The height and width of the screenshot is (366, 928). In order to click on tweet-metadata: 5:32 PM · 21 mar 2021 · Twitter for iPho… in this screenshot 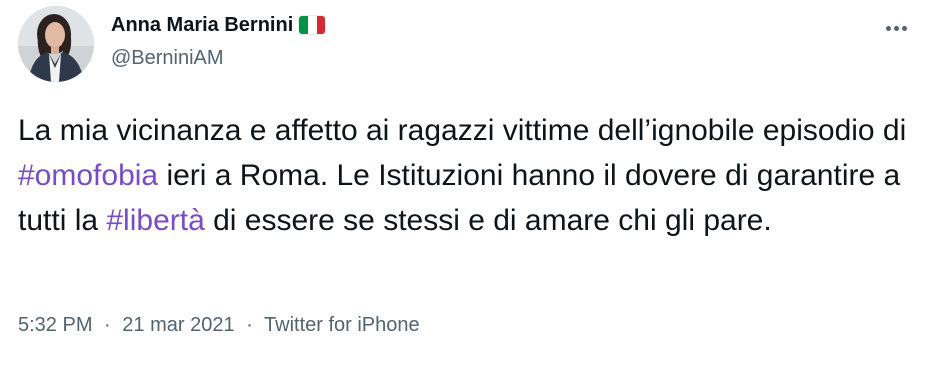, I will do `click(219, 325)`.